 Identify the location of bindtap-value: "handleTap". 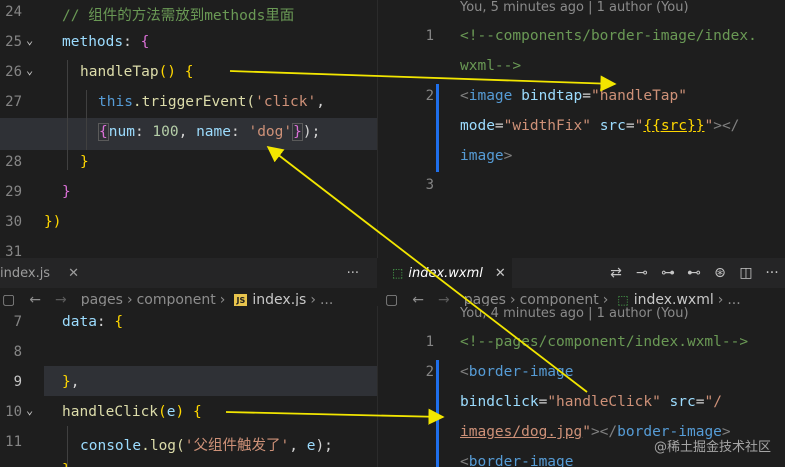
(638, 96).